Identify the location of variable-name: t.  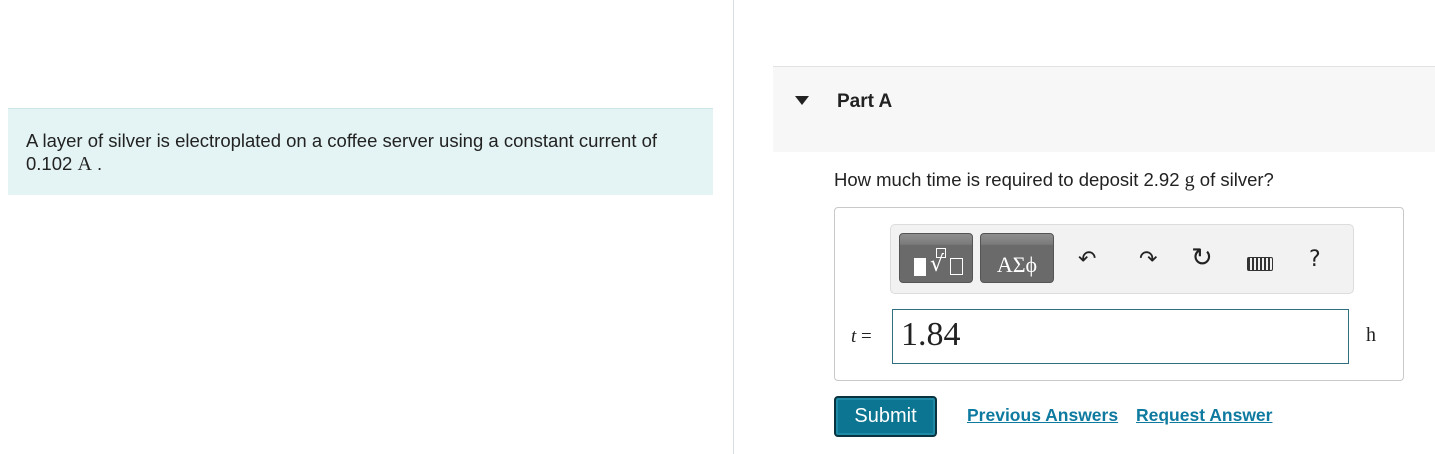
(854, 336).